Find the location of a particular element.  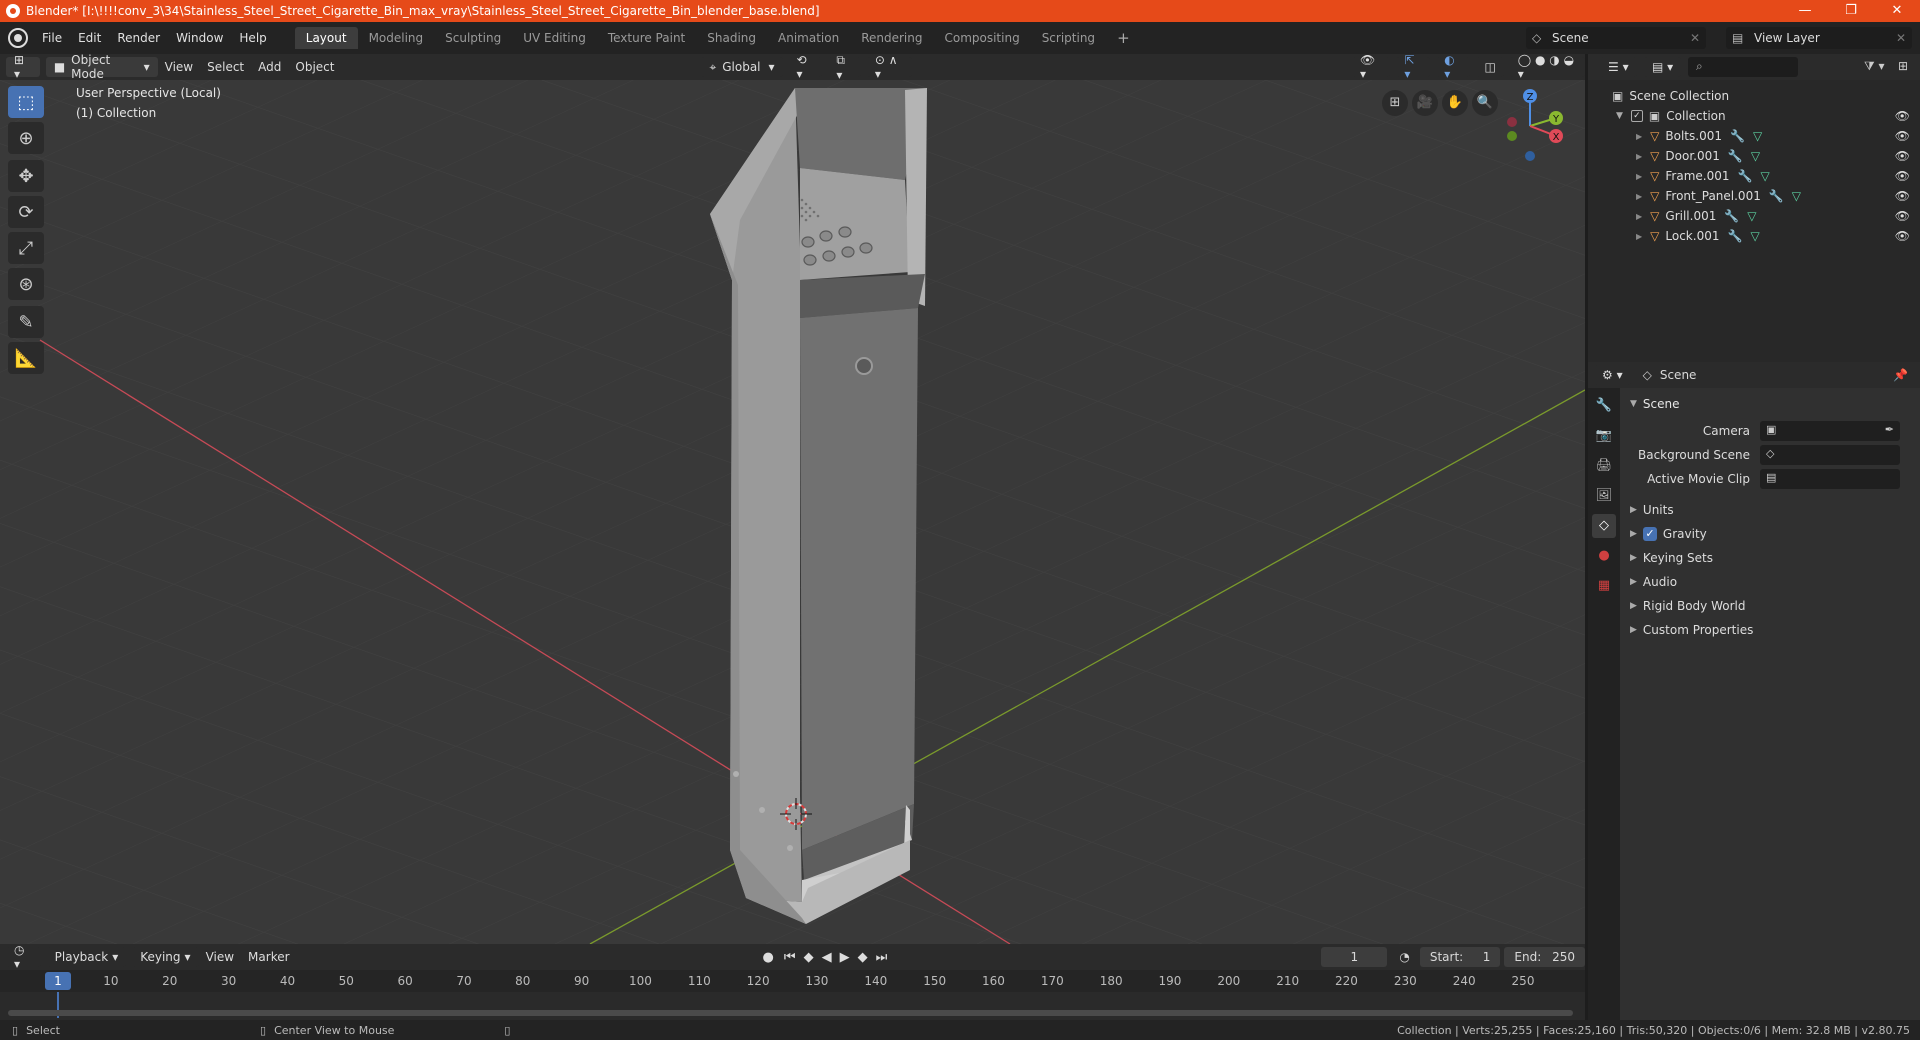

editor-type-button: ⊞ ▾ is located at coordinates (23, 67).